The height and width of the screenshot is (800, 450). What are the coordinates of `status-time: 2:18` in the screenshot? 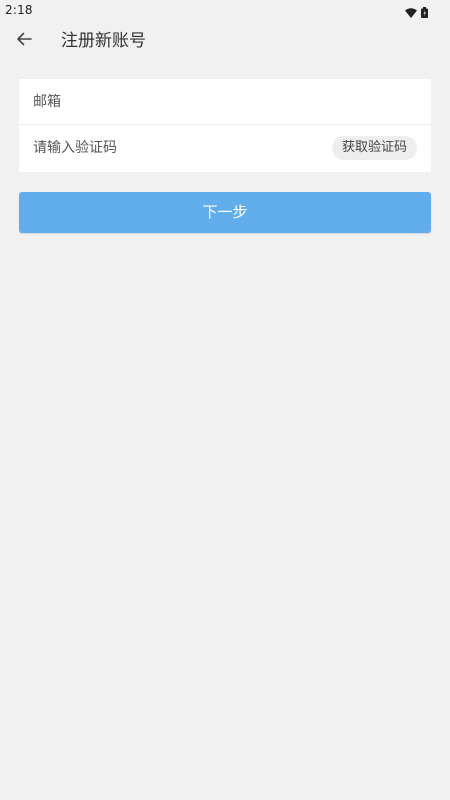 It's located at (19, 10).